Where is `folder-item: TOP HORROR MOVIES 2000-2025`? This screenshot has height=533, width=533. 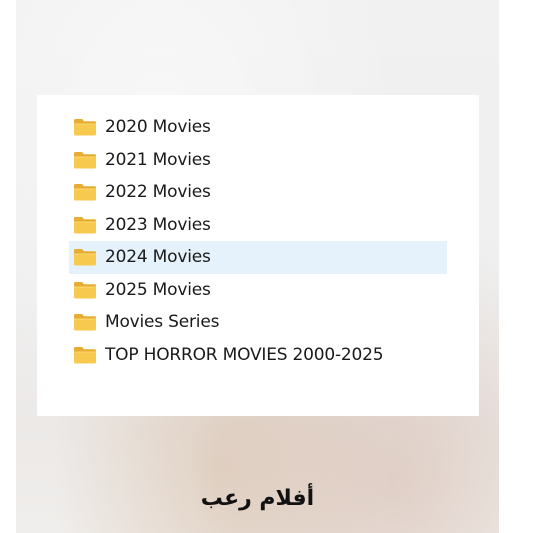
folder-item: TOP HORROR MOVIES 2000-2025 is located at coordinates (258, 355).